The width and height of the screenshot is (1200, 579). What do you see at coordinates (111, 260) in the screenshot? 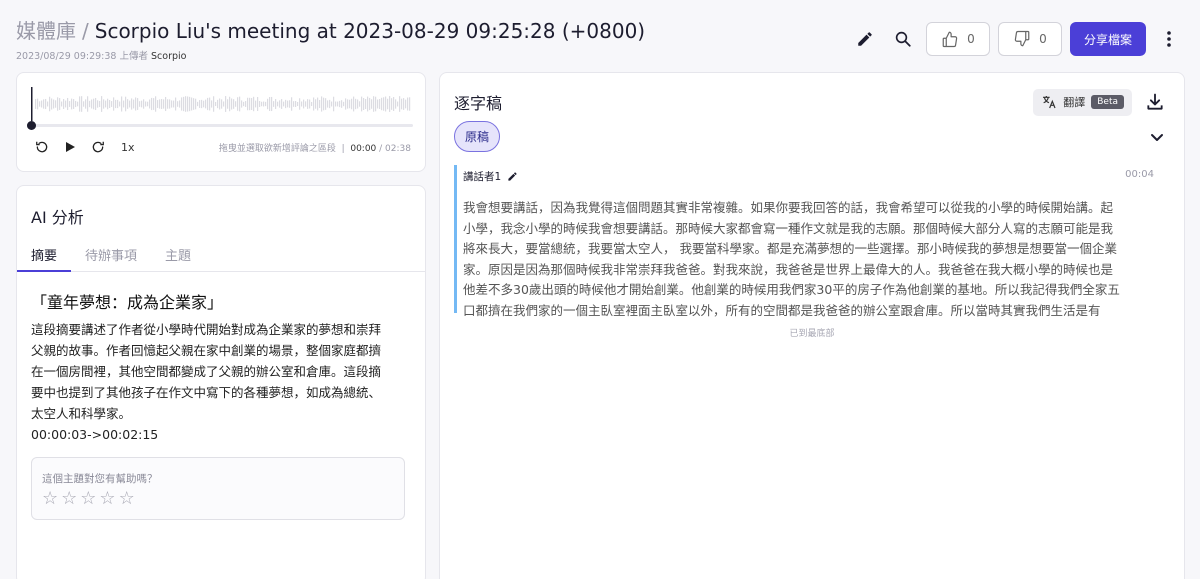
I see `tab-todo: 待辦事項` at bounding box center [111, 260].